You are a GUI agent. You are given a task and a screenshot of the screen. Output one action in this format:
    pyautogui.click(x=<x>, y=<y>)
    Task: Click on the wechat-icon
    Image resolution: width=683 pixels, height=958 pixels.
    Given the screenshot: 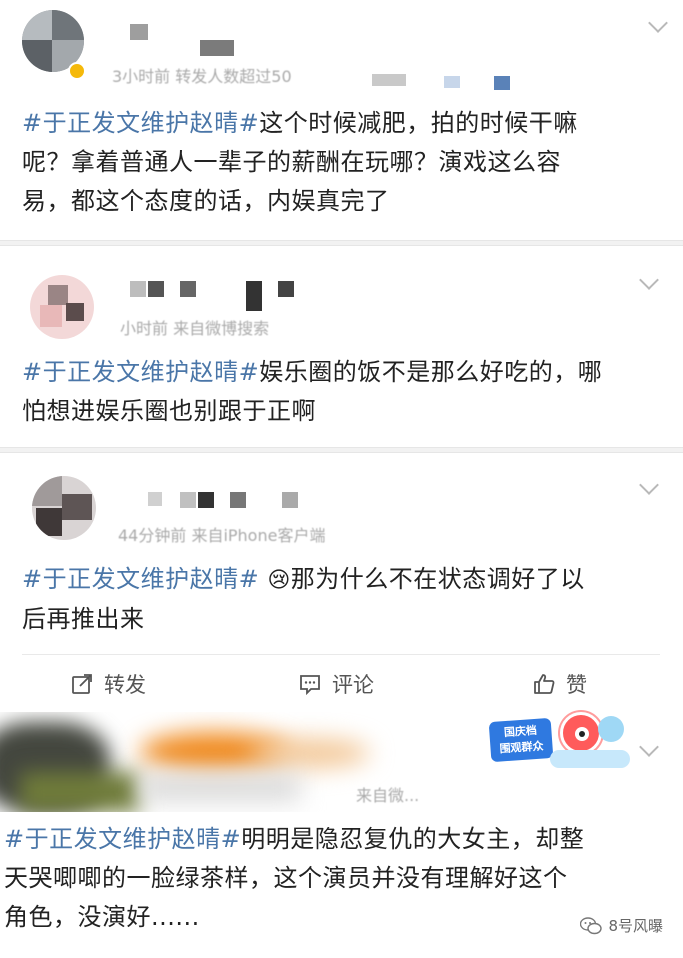 What is the action you would take?
    pyautogui.click(x=591, y=925)
    